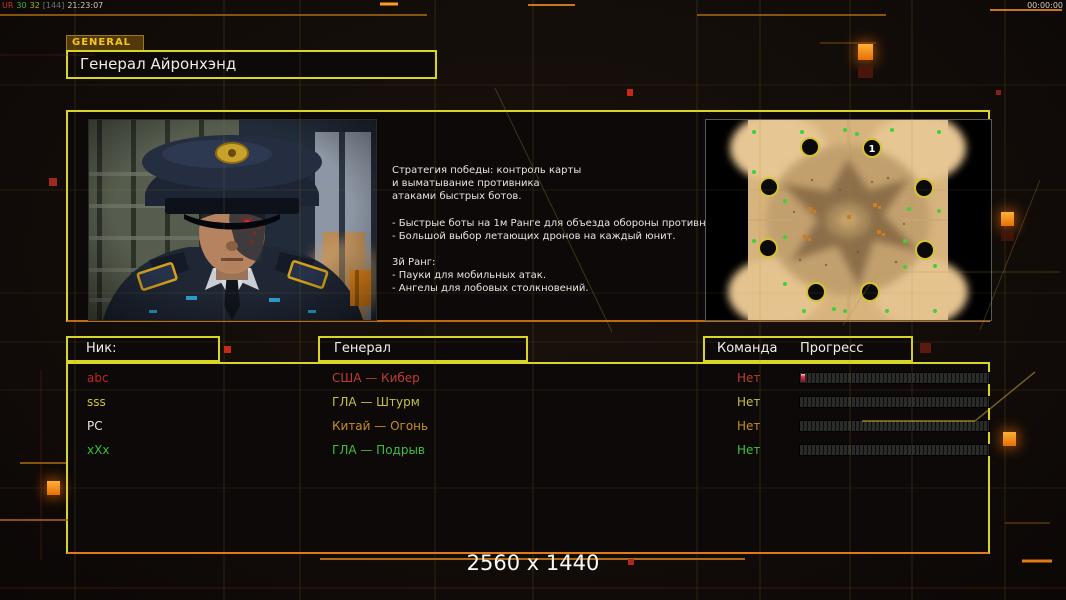 The width and height of the screenshot is (1066, 600). What do you see at coordinates (529, 402) in the screenshot?
I see `table-row: sss ГЛА — Штурм Нет` at bounding box center [529, 402].